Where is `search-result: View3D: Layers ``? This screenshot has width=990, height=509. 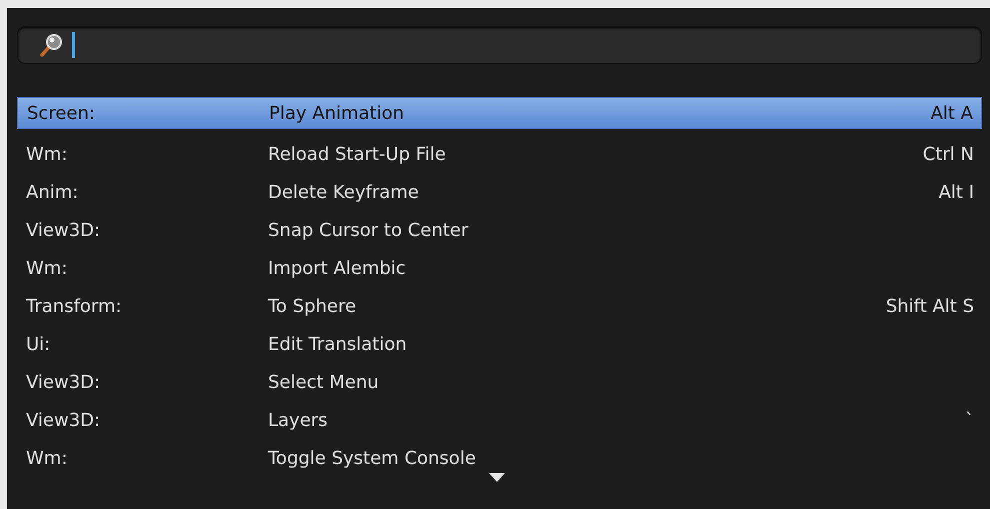 search-result: View3D: Layers ` is located at coordinates (499, 420).